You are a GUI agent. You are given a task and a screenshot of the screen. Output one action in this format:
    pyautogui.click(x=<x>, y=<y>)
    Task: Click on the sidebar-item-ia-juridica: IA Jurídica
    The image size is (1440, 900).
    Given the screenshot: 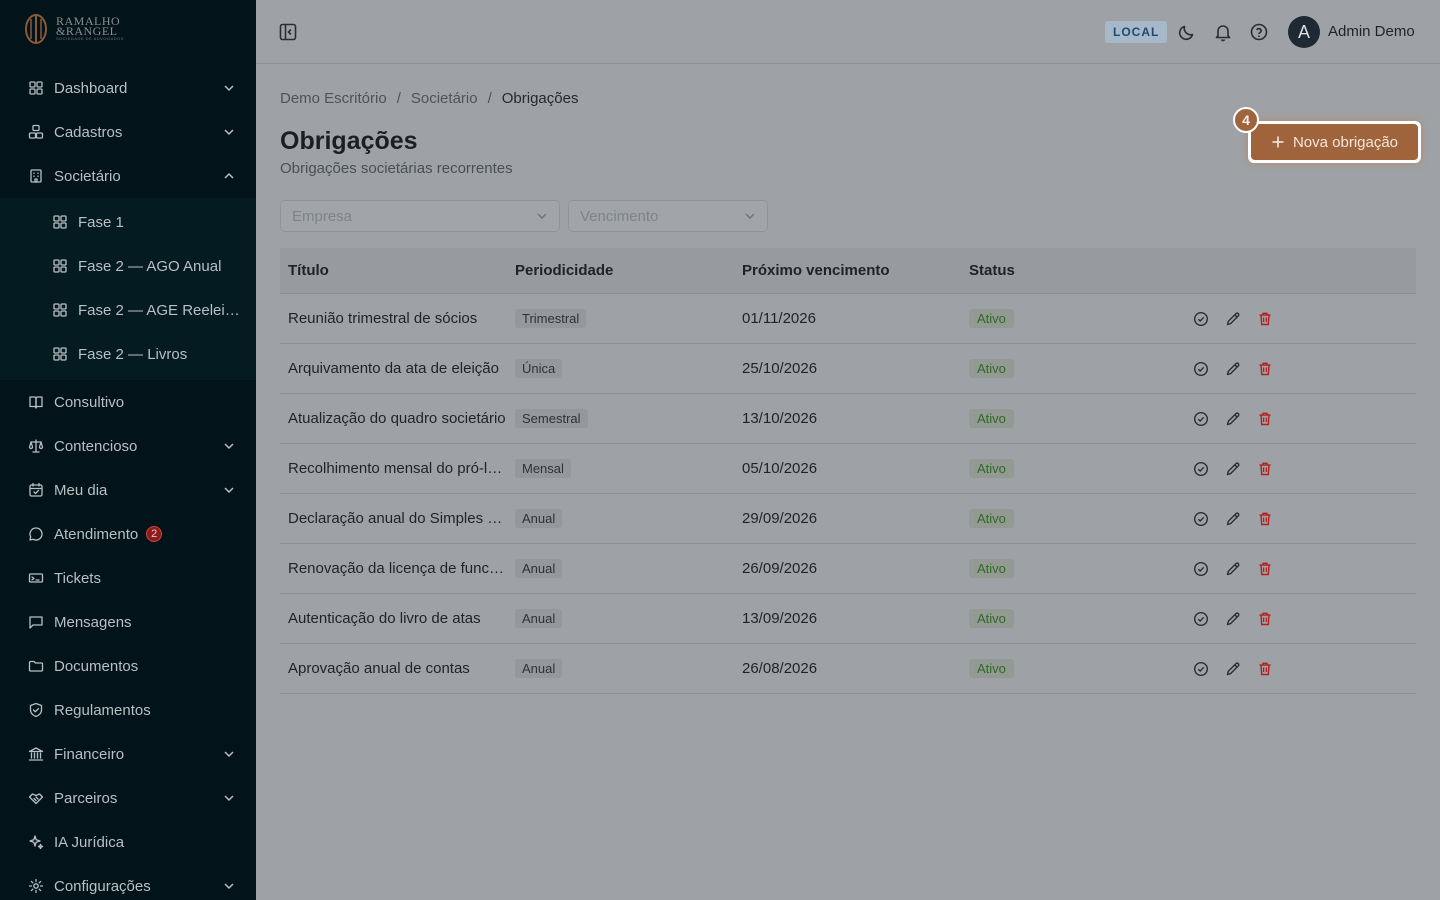 What is the action you would take?
    pyautogui.click(x=128, y=842)
    